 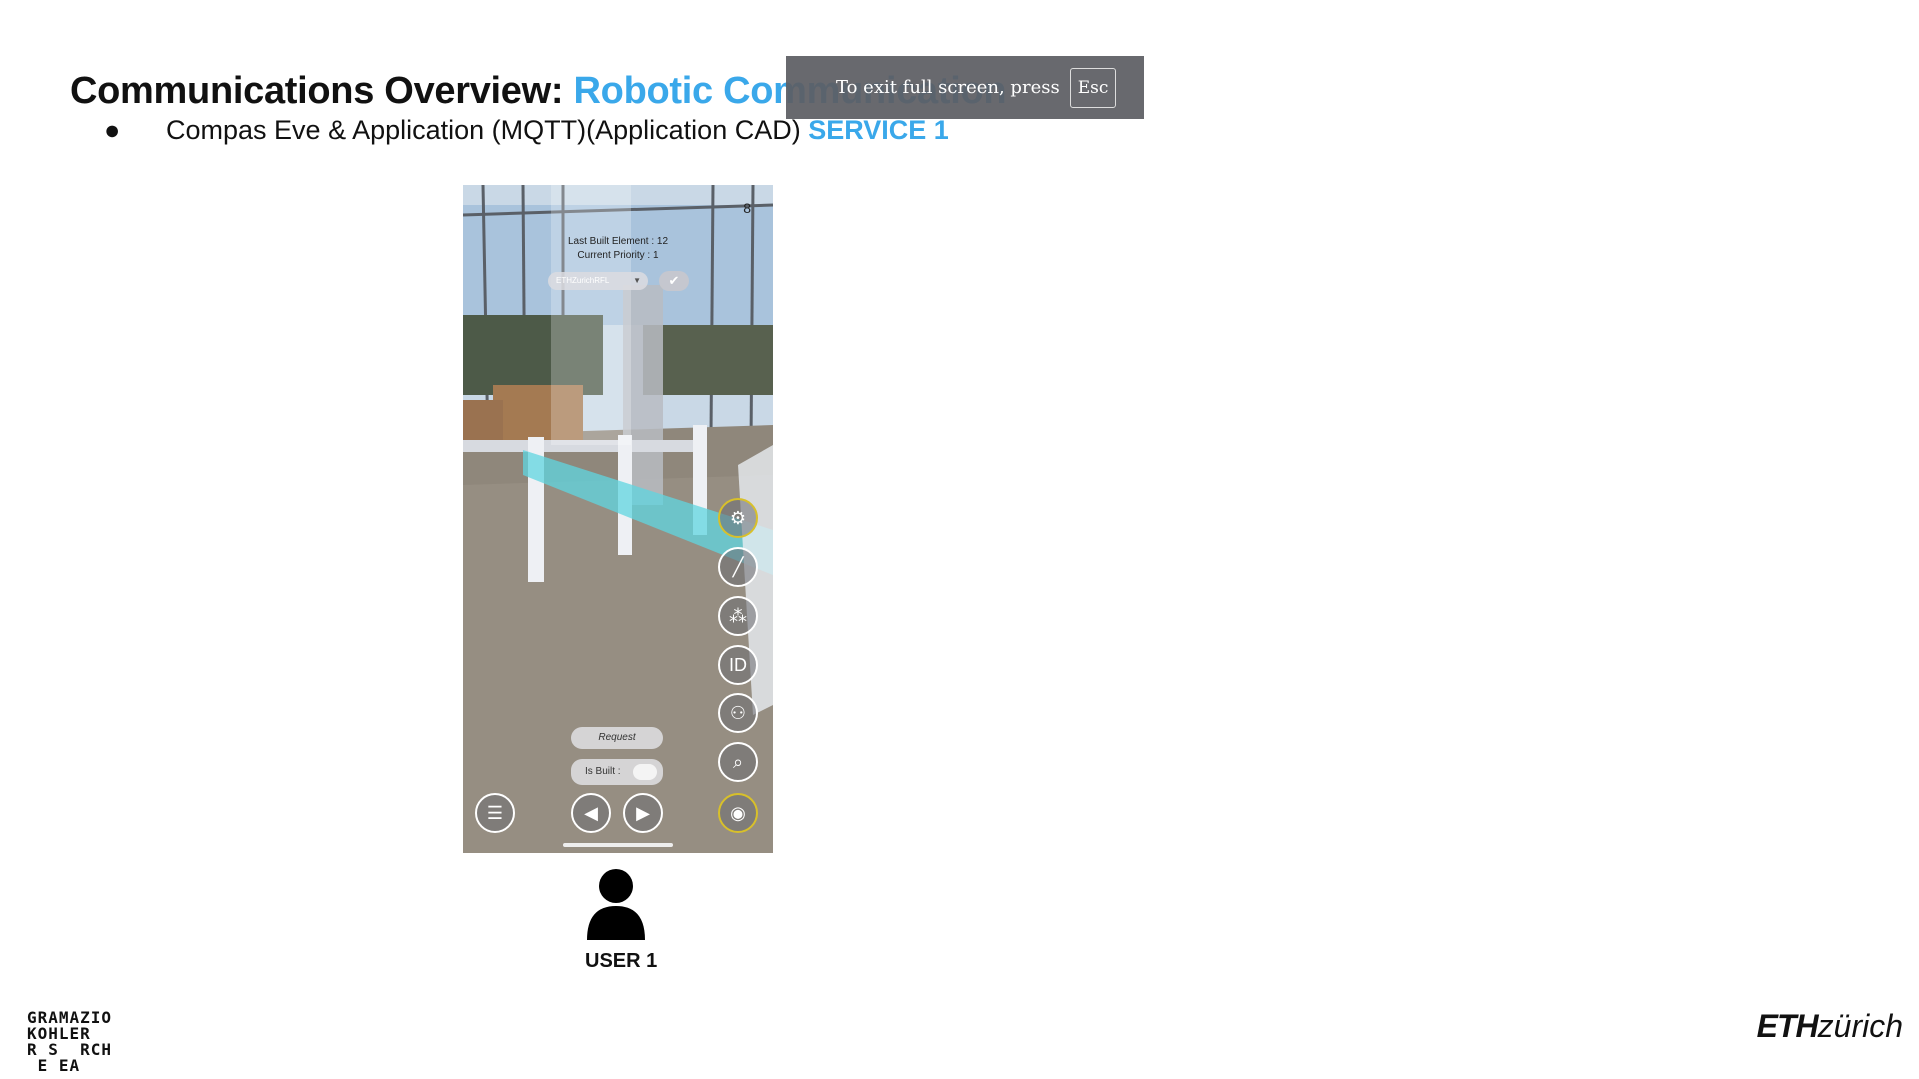 I want to click on esc-key: Esc, so click(x=1093, y=87).